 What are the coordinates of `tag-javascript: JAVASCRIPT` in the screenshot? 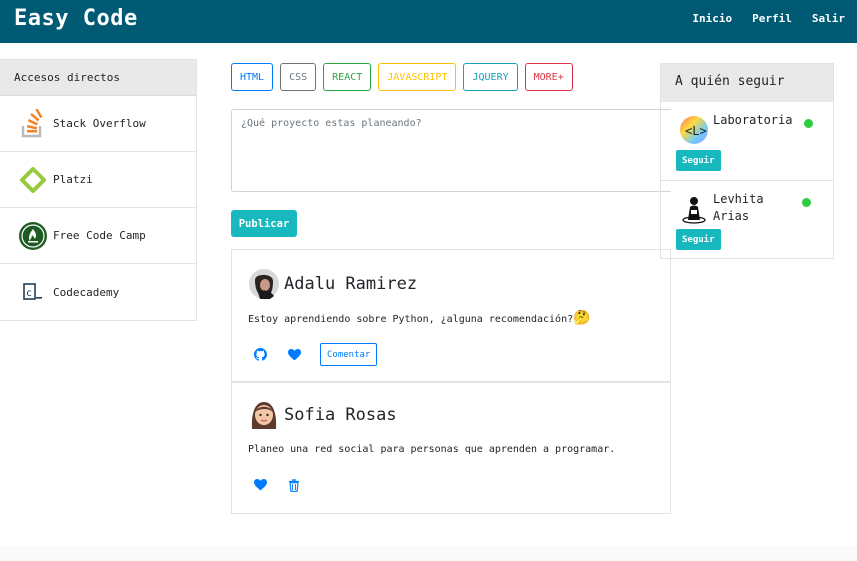 It's located at (417, 77).